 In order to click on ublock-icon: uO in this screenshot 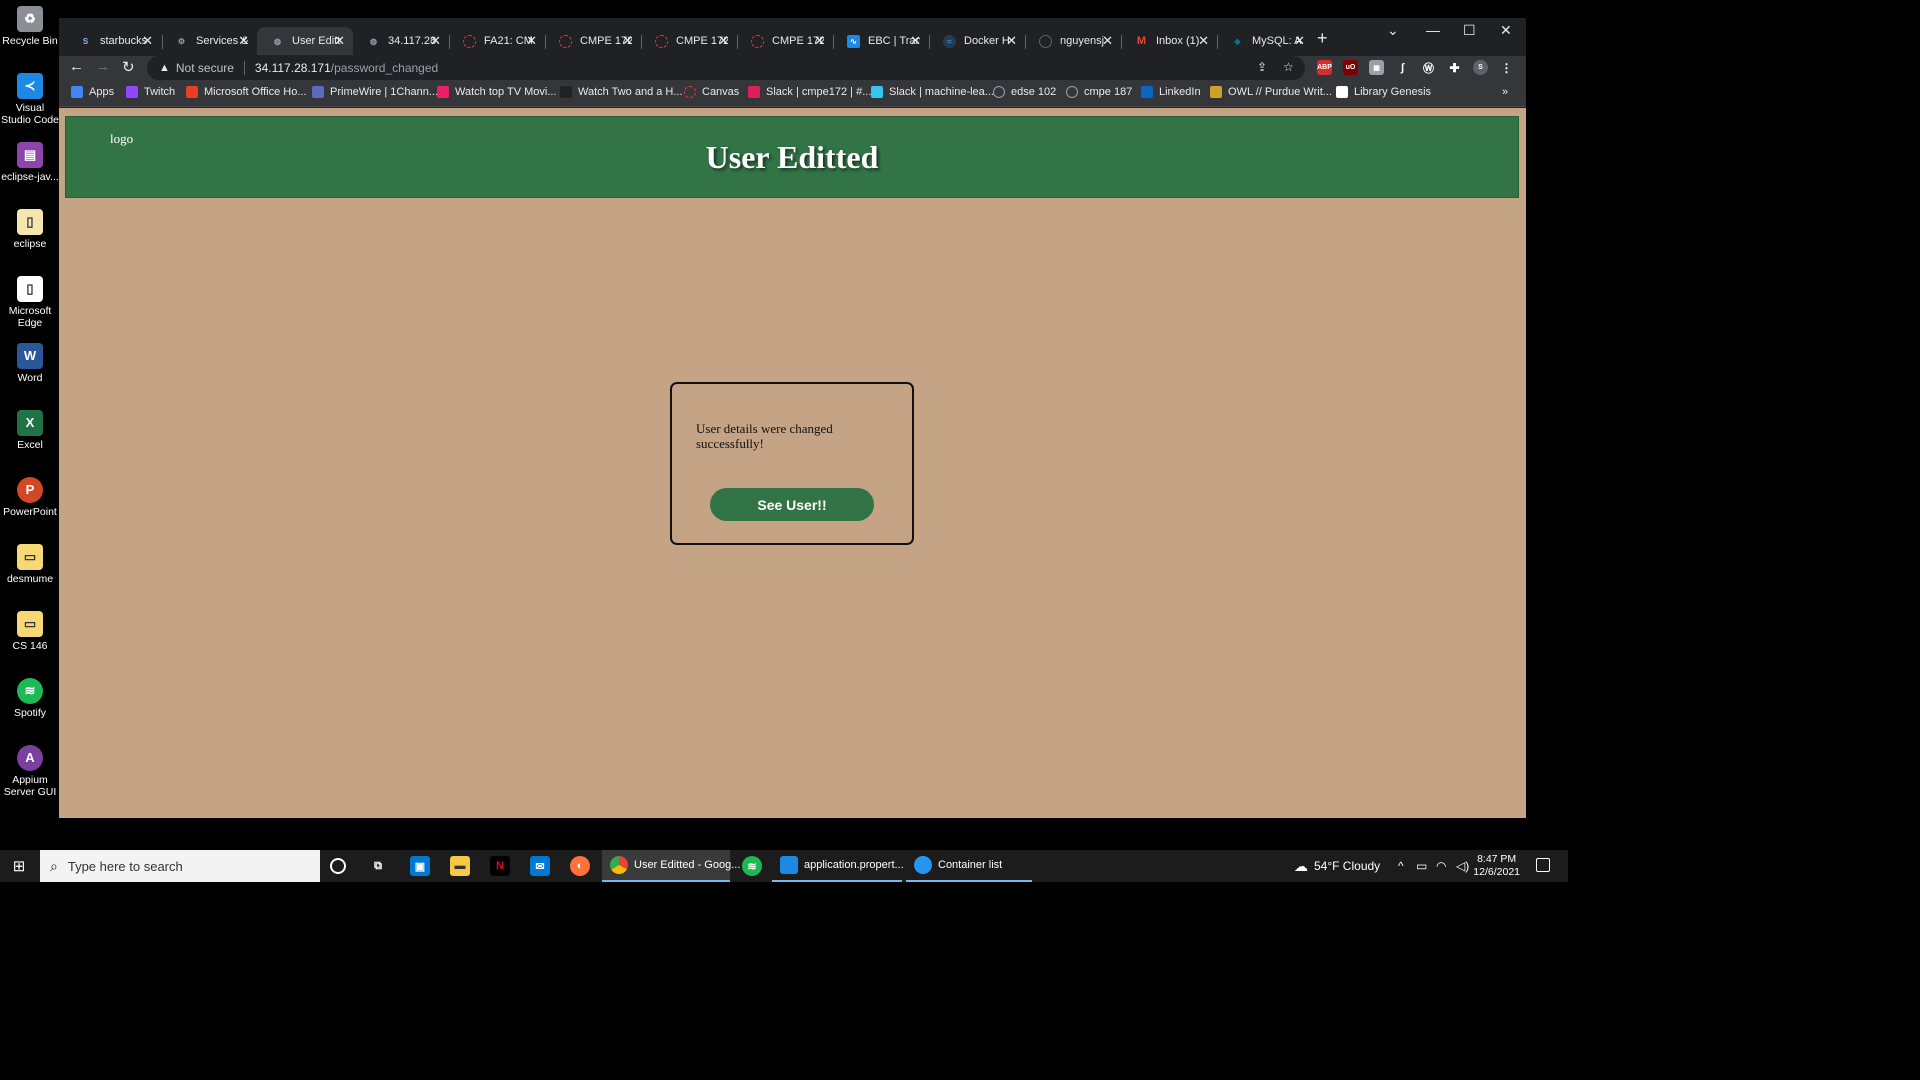, I will do `click(1350, 67)`.